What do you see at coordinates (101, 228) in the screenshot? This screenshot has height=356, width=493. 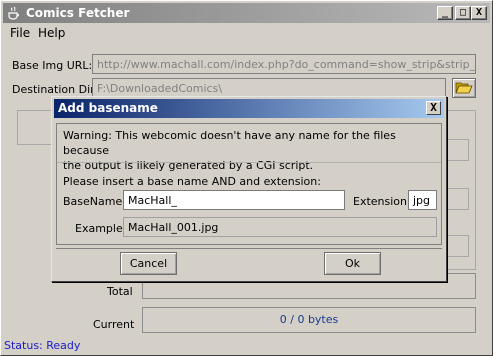 I see `example-label: Example:` at bounding box center [101, 228].